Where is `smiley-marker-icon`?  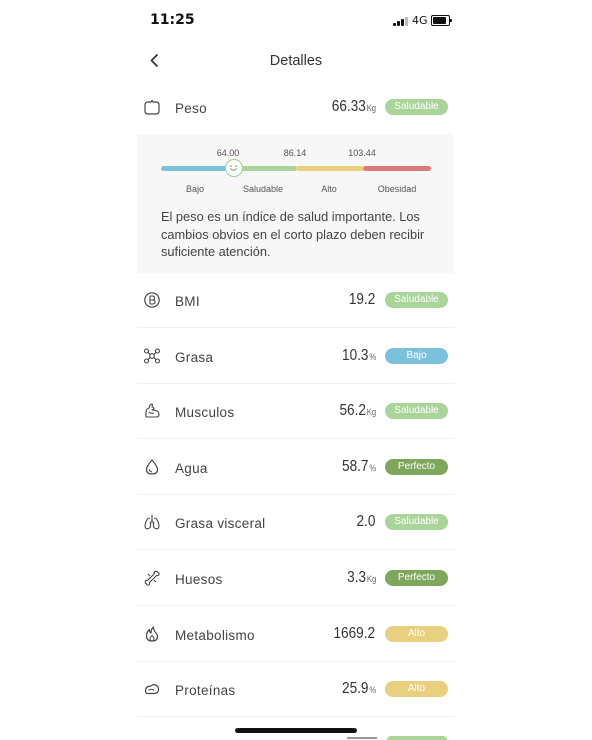
smiley-marker-icon is located at coordinates (234, 168).